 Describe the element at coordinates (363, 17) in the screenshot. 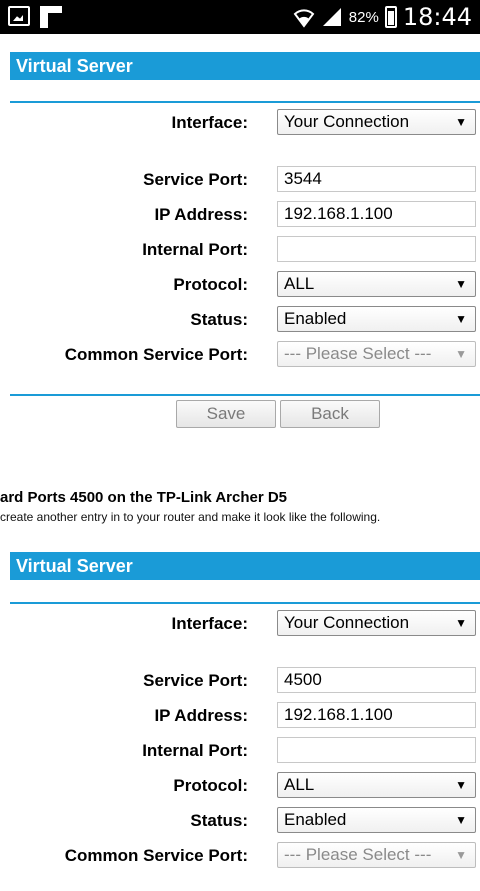

I see `battery-percent: 82%` at that location.